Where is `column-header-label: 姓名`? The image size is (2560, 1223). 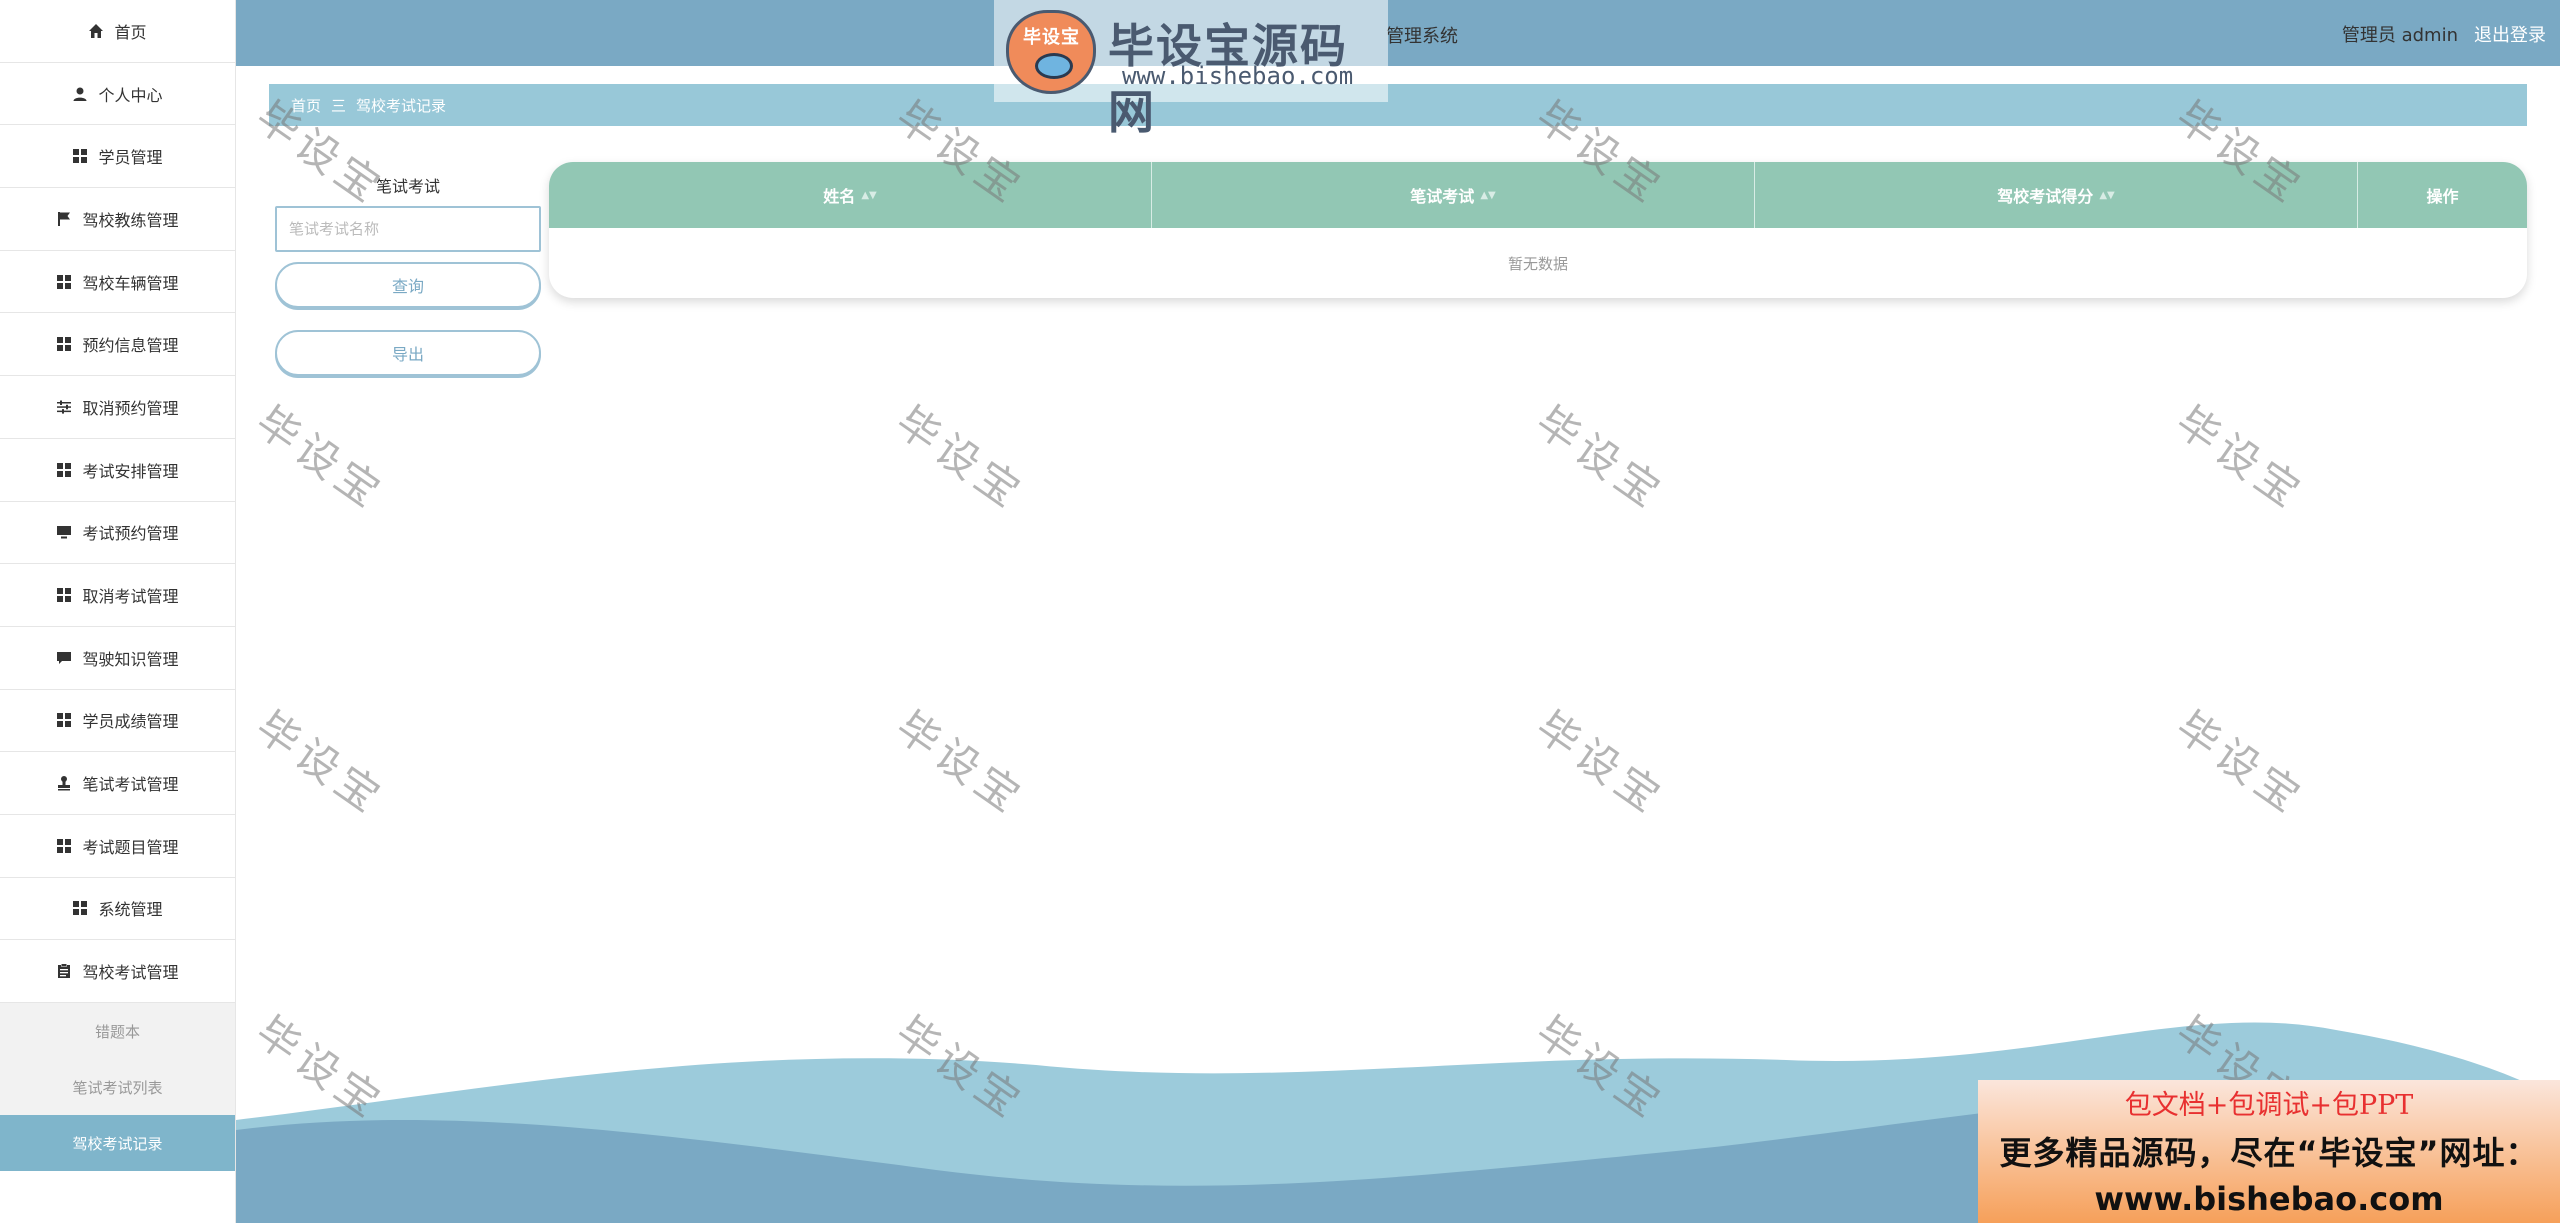
column-header-label: 姓名 is located at coordinates (839, 196).